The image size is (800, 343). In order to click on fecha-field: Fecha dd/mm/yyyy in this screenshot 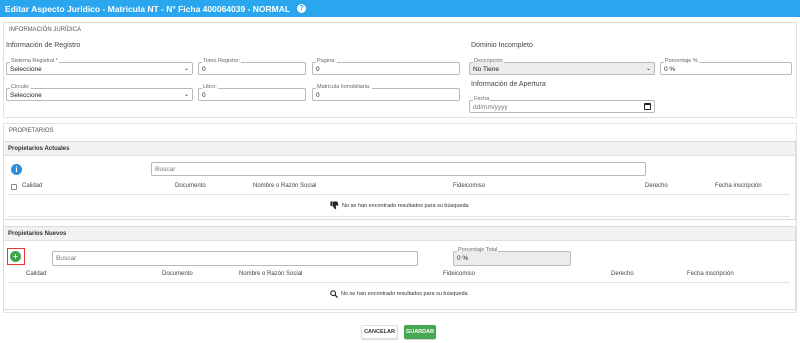, I will do `click(562, 104)`.